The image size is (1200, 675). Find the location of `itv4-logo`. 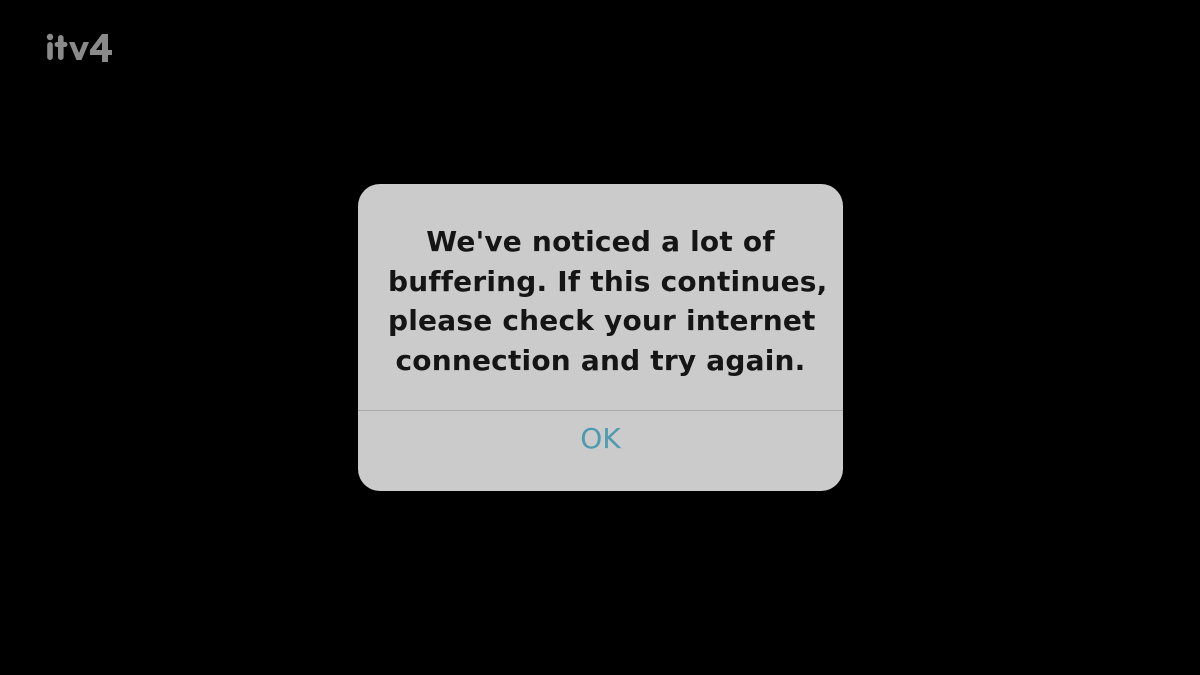

itv4-logo is located at coordinates (79, 47).